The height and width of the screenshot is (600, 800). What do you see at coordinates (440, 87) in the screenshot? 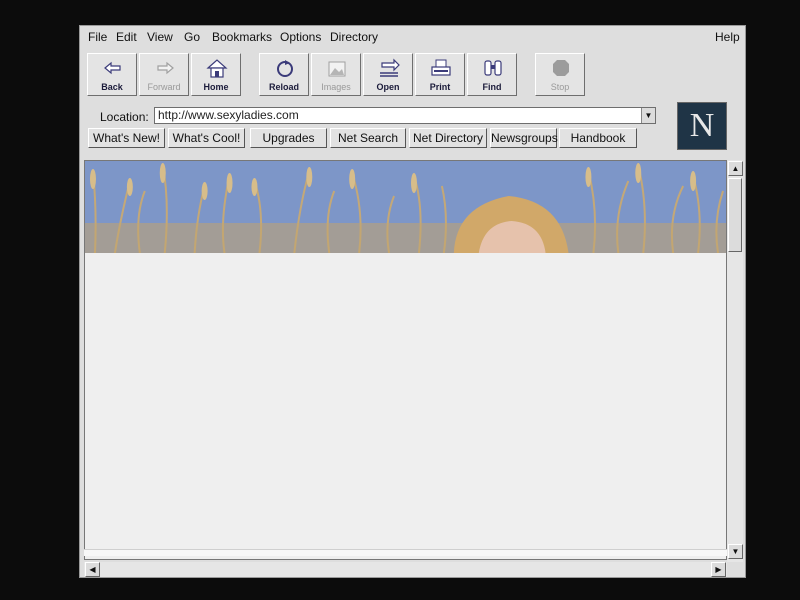
I see `print-label: Print` at bounding box center [440, 87].